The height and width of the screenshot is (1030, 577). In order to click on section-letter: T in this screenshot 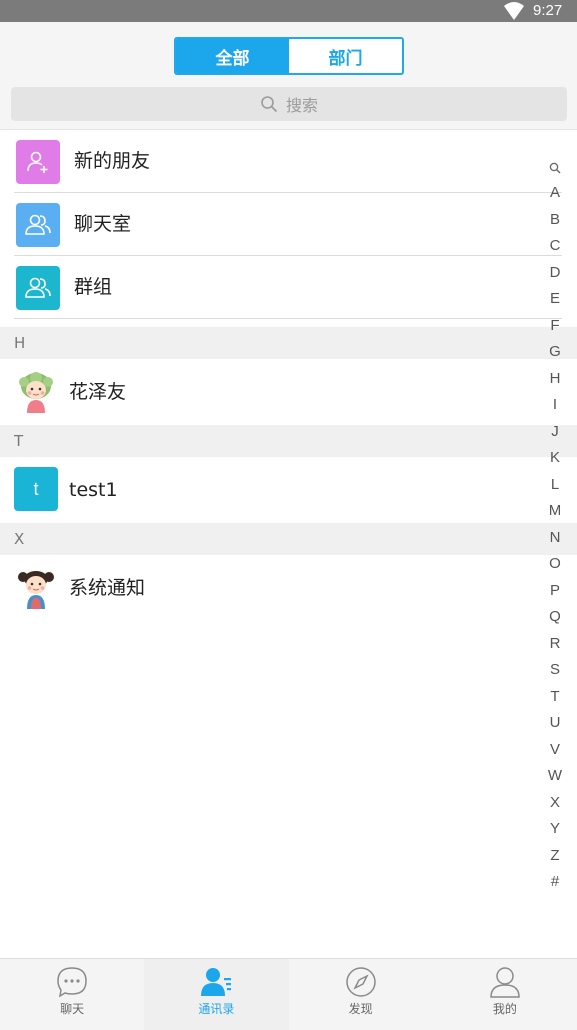, I will do `click(19, 441)`.